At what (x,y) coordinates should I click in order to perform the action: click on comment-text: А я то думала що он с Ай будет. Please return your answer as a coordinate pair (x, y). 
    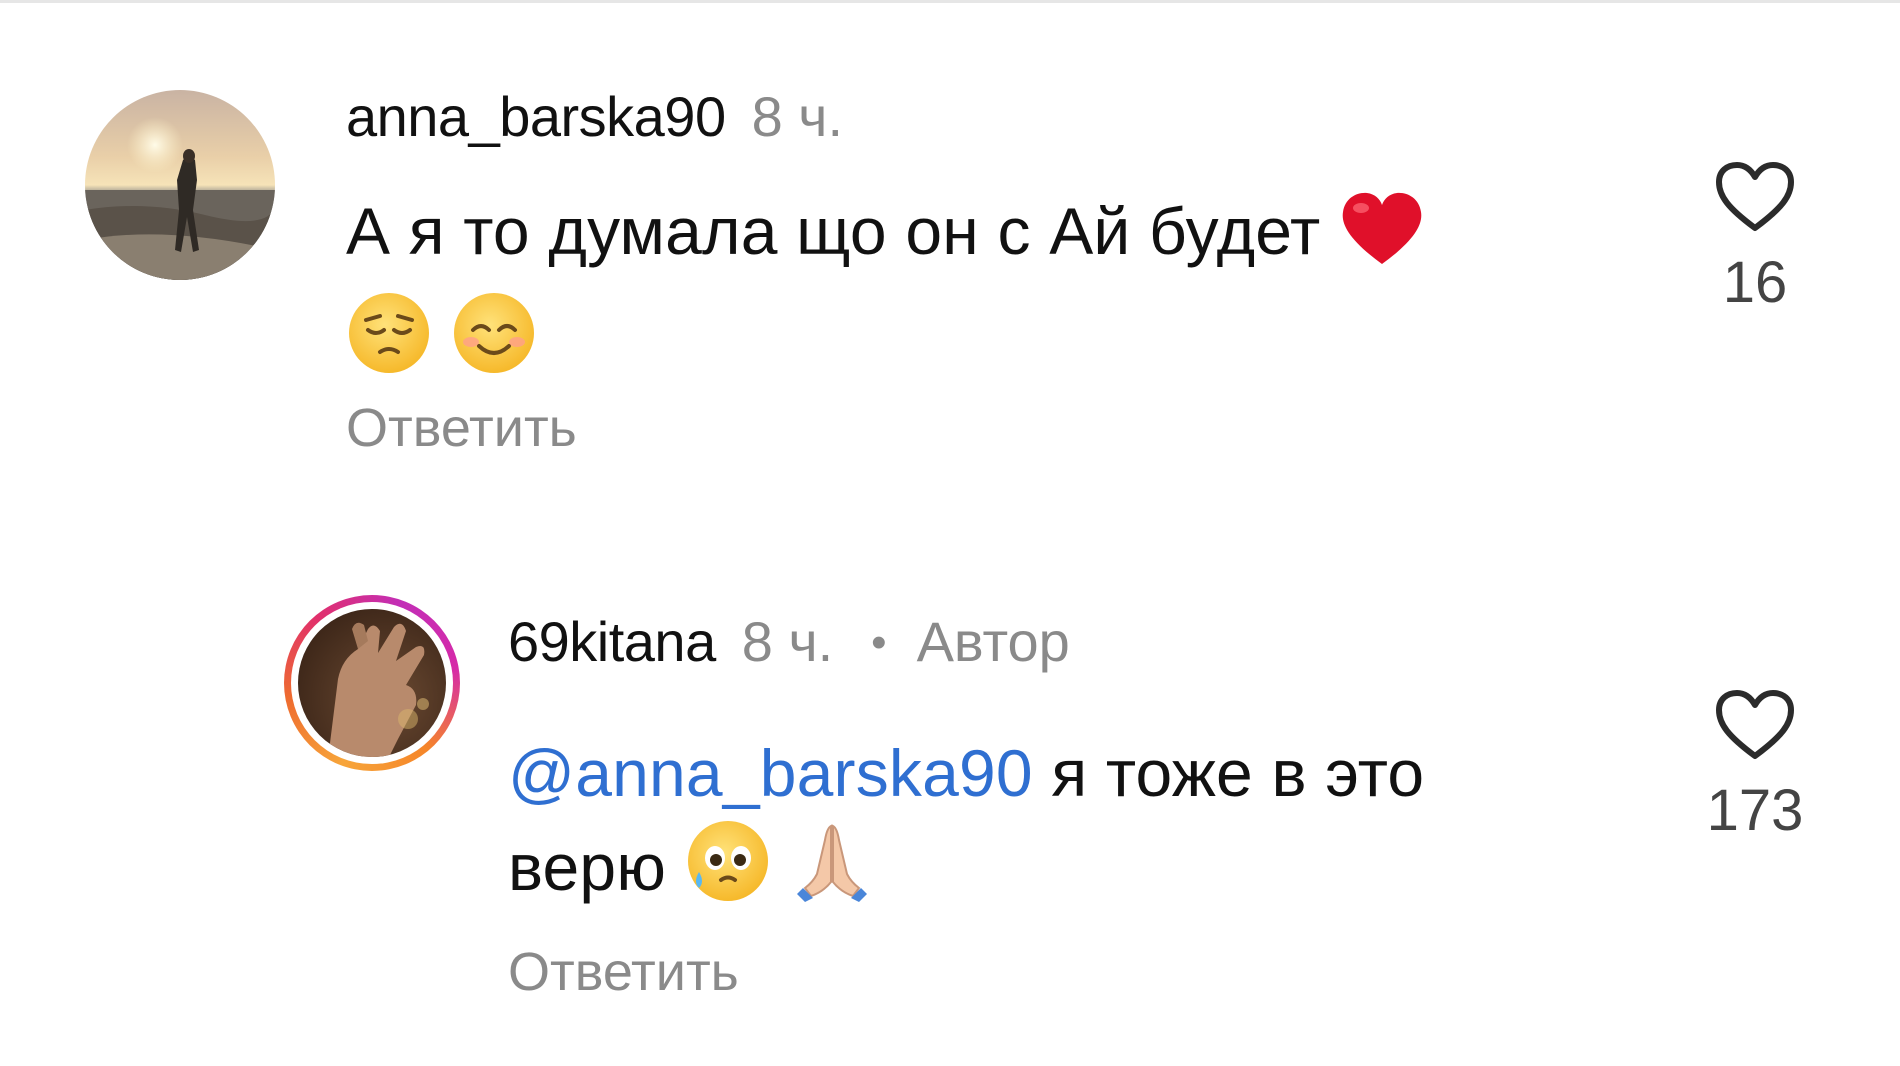
    Looking at the image, I should click on (971, 292).